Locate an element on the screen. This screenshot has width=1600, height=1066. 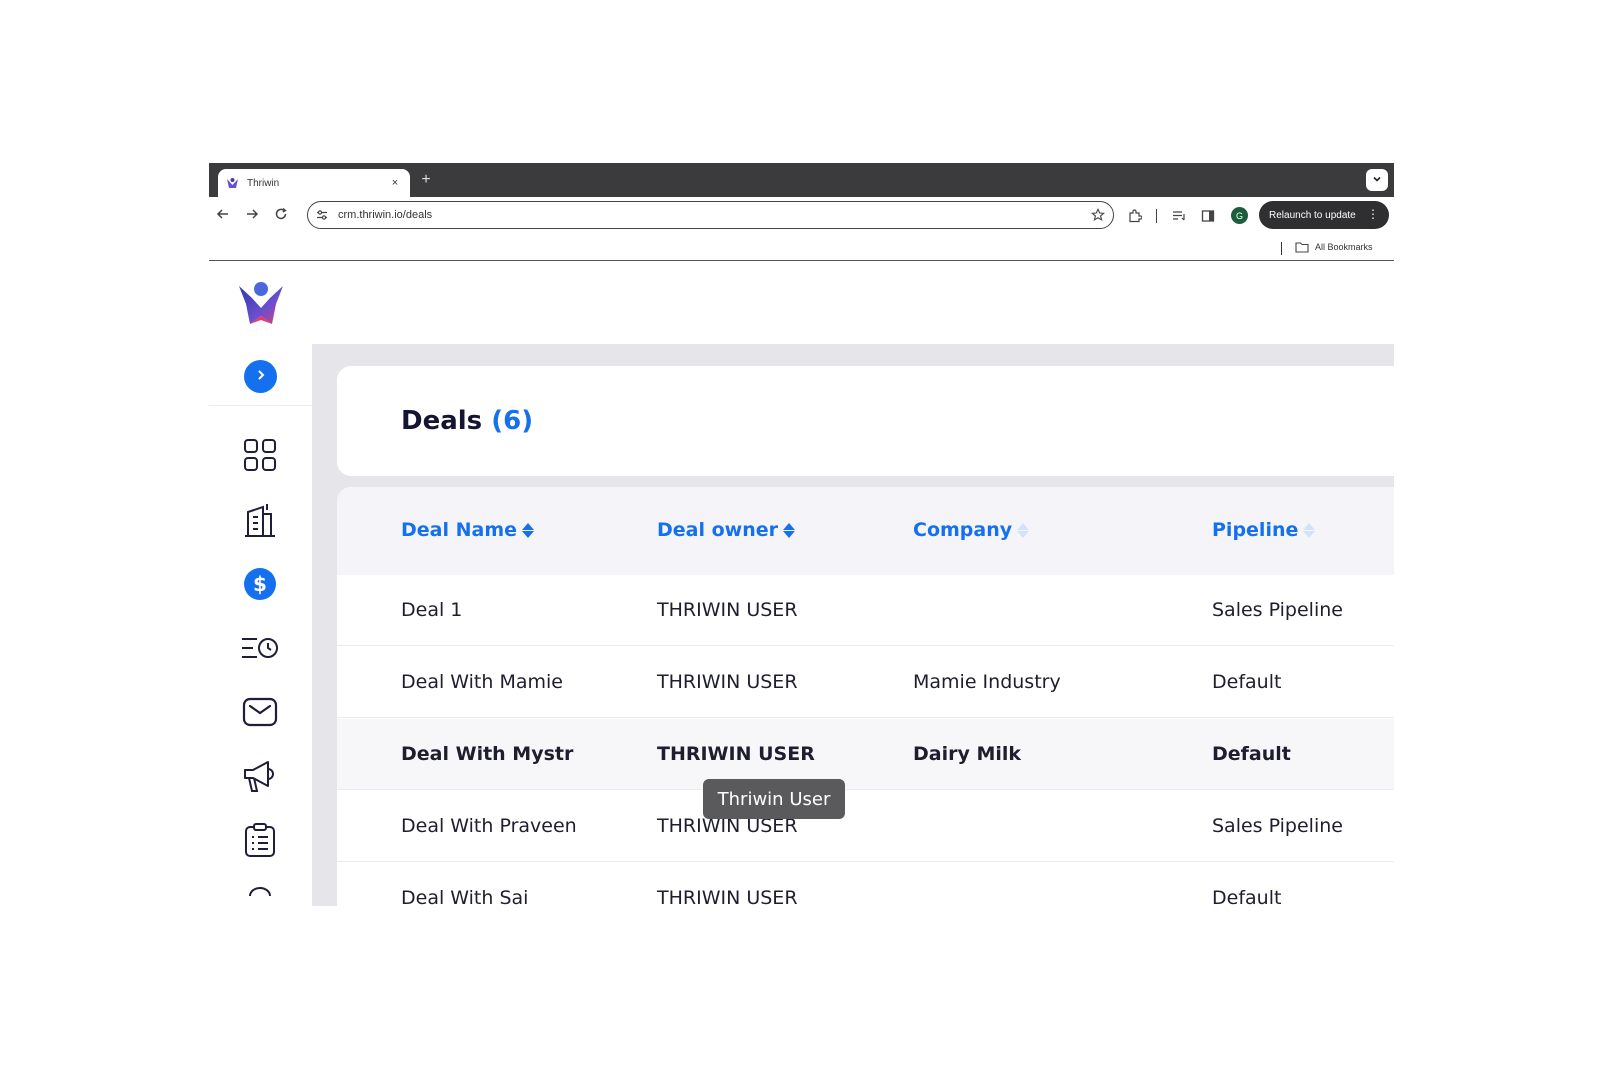
arrow-left-icon is located at coordinates (223, 216).